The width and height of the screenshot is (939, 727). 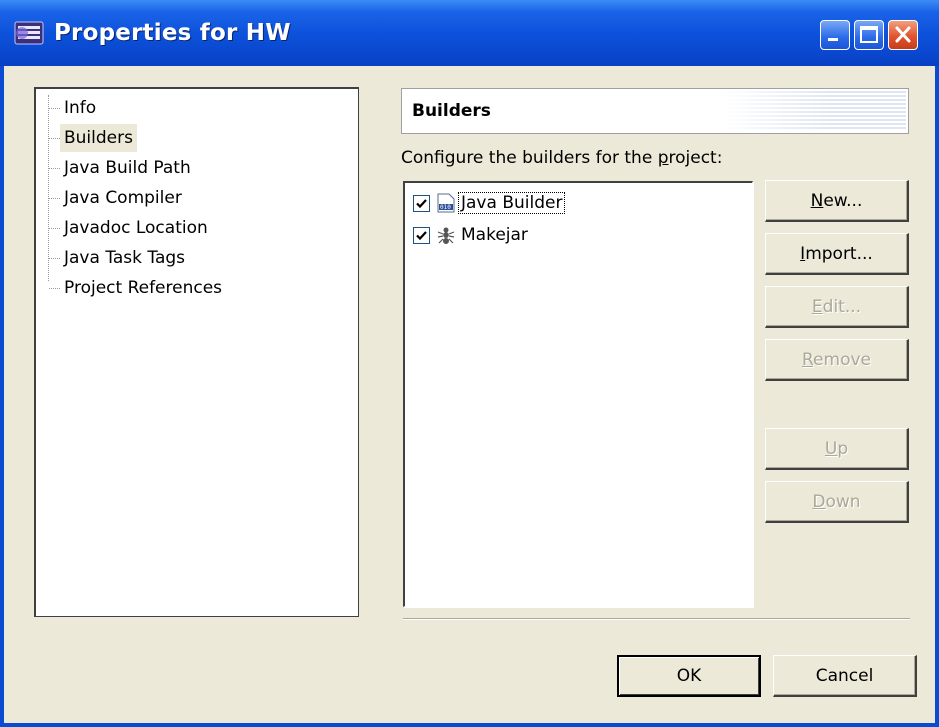 I want to click on close-icon, so click(x=903, y=34).